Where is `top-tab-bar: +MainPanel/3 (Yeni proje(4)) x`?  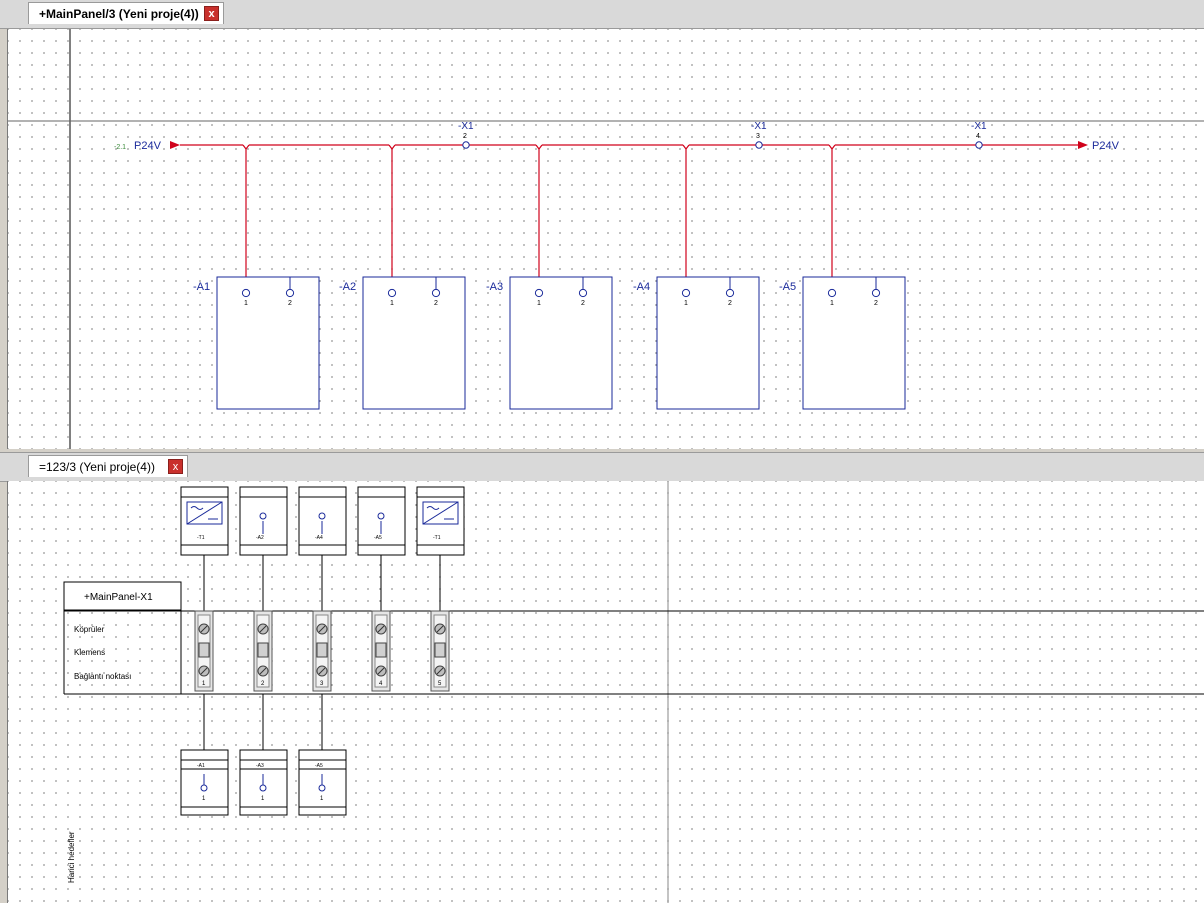
top-tab-bar: +MainPanel/3 (Yeni proje(4)) x is located at coordinates (602, 14).